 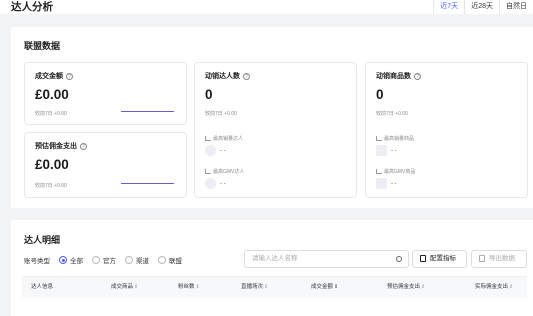 What do you see at coordinates (222, 76) in the screenshot?
I see `active-creators-label-text: 动销达人数` at bounding box center [222, 76].